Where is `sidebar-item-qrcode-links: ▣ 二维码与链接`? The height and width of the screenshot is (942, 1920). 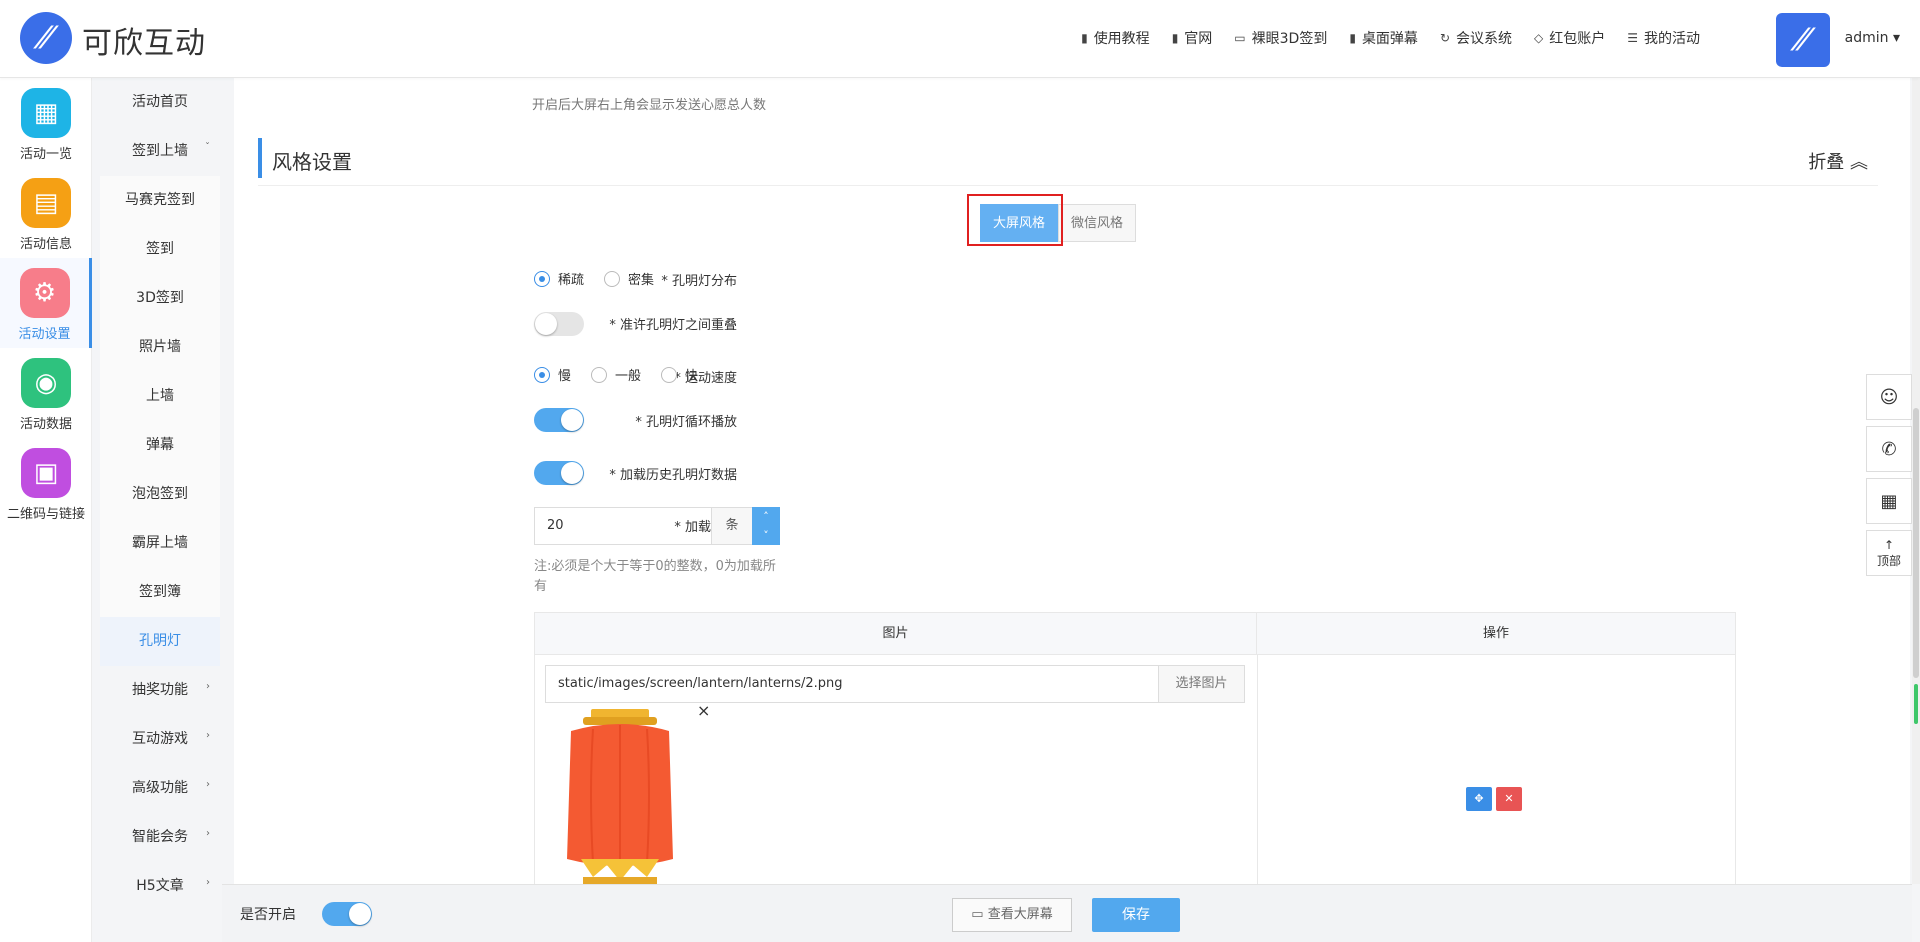
sidebar-item-qrcode-links: ▣ 二维码与链接 is located at coordinates (46, 483).